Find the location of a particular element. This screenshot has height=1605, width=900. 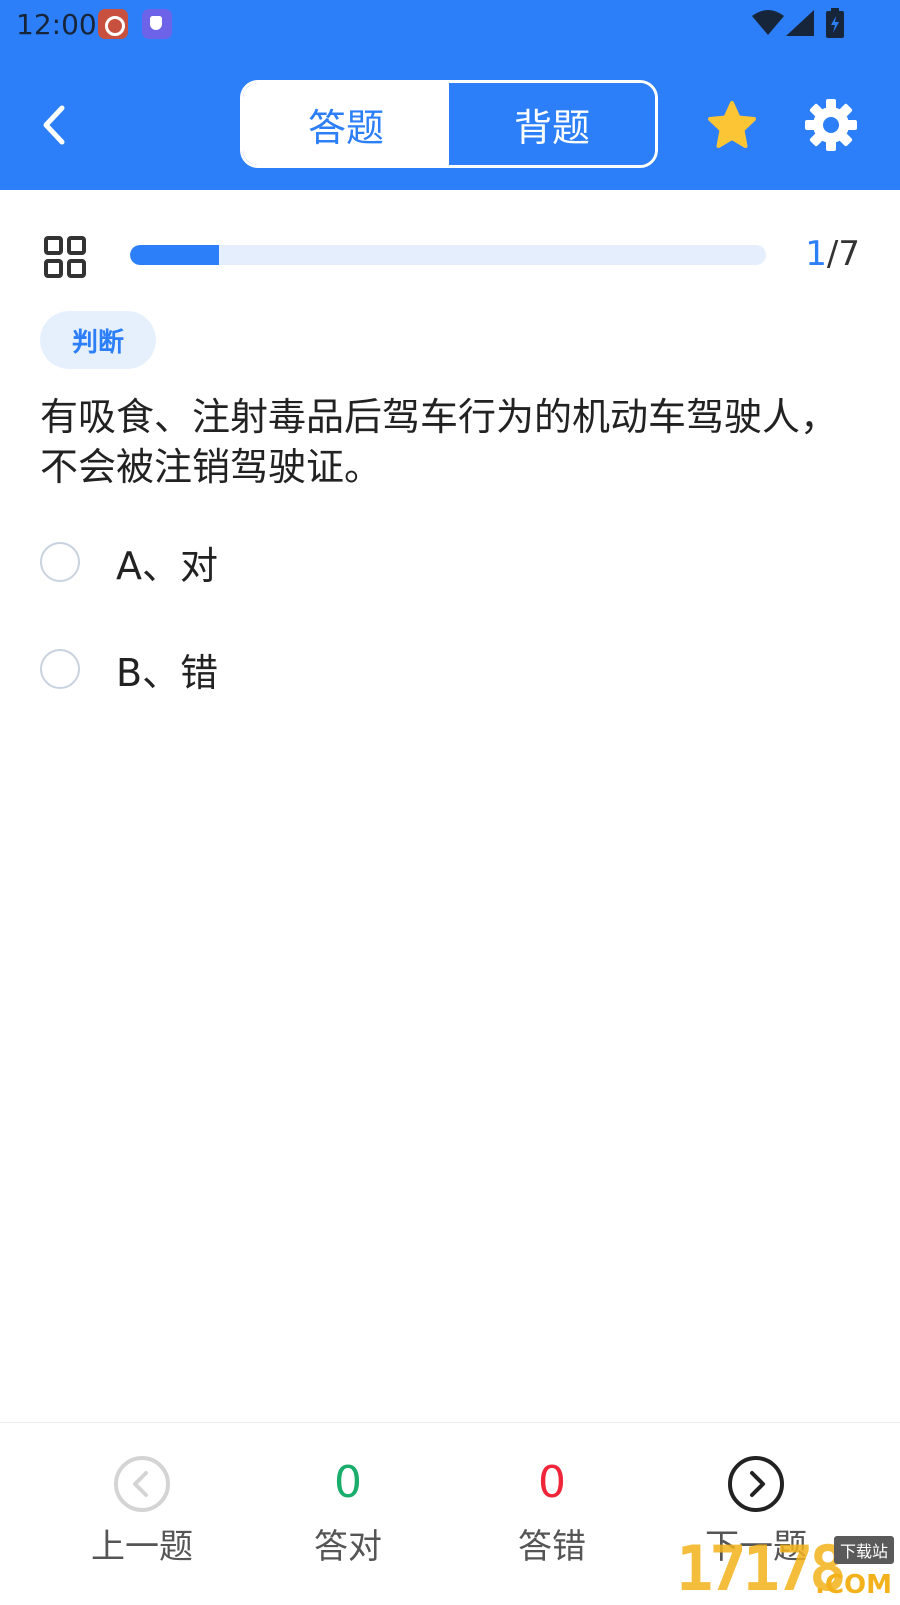

header-bar: 12:00 答题 背题 is located at coordinates (450, 95).